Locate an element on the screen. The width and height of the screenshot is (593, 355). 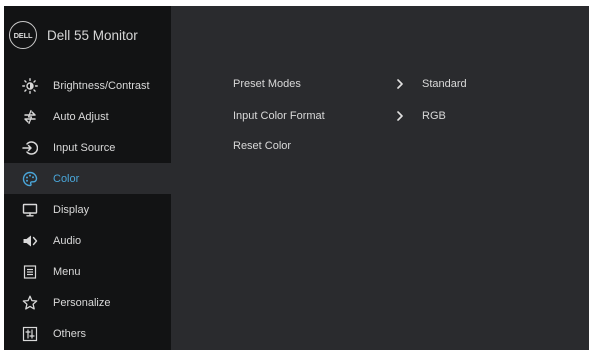
input-color-format-value: RGB is located at coordinates (434, 116).